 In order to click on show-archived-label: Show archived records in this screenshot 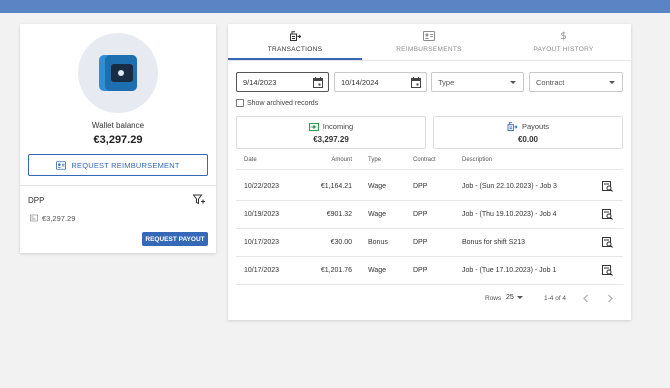, I will do `click(283, 103)`.